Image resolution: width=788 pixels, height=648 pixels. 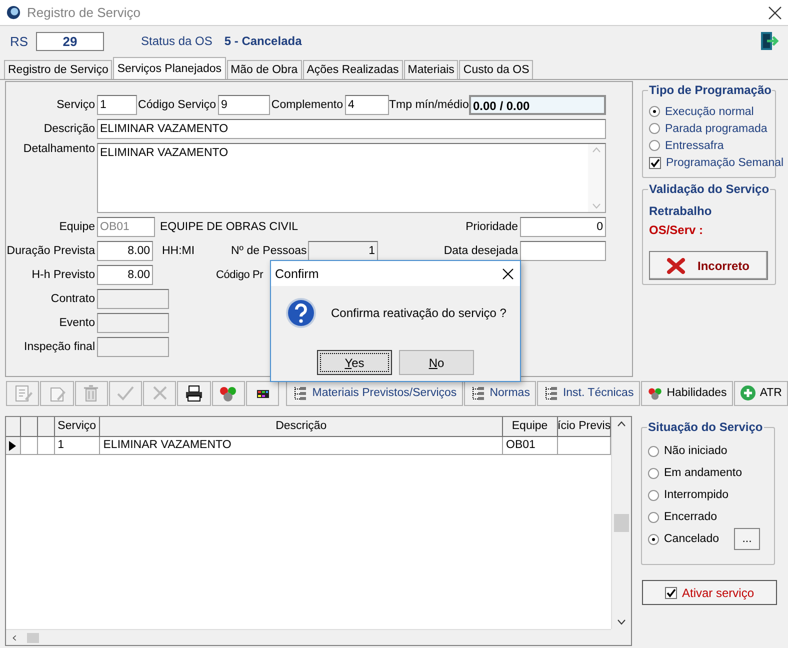 I want to click on column-header: Serviço, so click(x=77, y=427).